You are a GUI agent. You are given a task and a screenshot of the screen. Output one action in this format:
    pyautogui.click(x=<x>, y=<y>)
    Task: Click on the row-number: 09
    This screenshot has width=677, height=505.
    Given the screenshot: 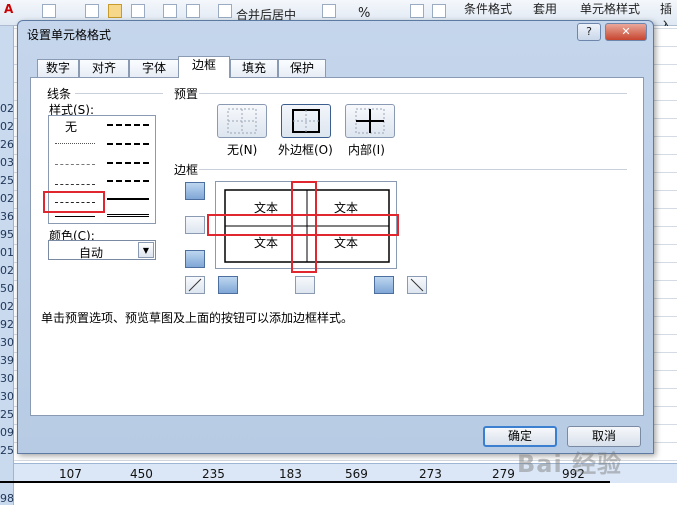 What is the action you would take?
    pyautogui.click(x=7, y=432)
    